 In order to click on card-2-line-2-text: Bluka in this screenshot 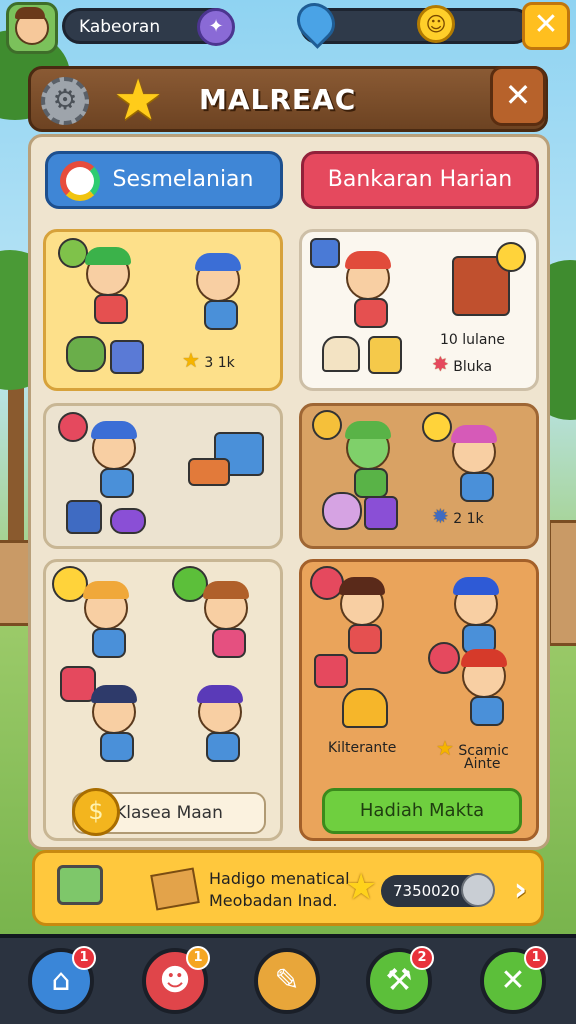, I will do `click(473, 367)`.